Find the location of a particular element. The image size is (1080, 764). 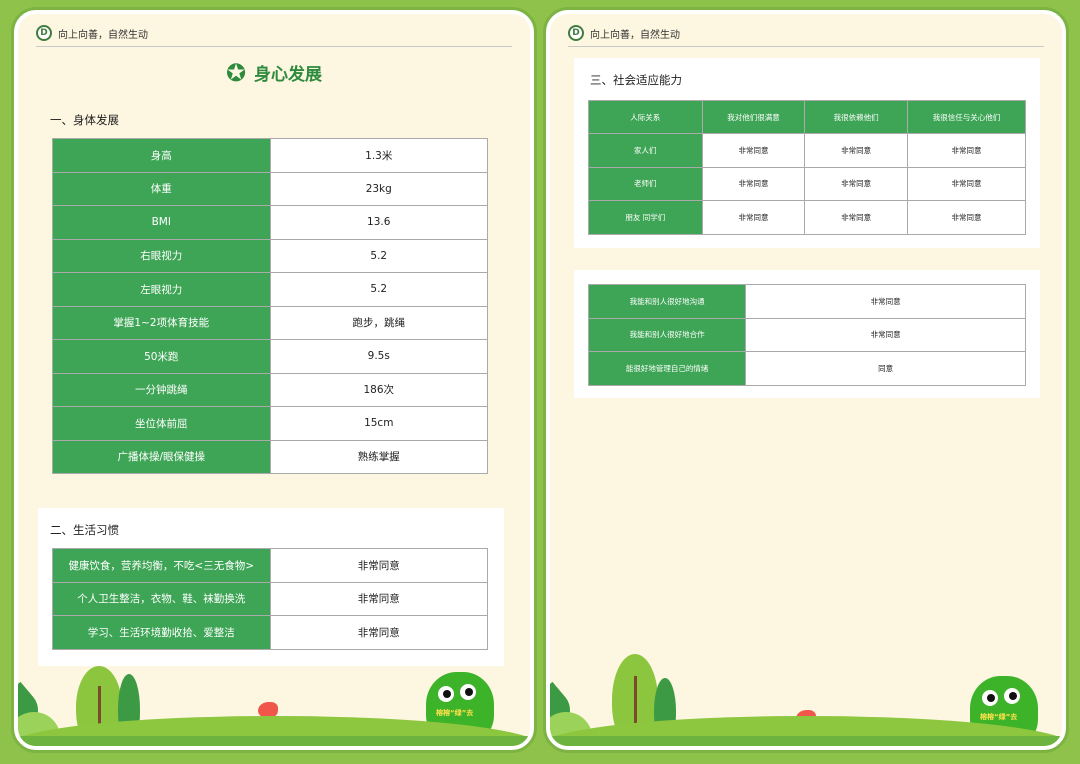

row-value: 9.5s is located at coordinates (378, 356).